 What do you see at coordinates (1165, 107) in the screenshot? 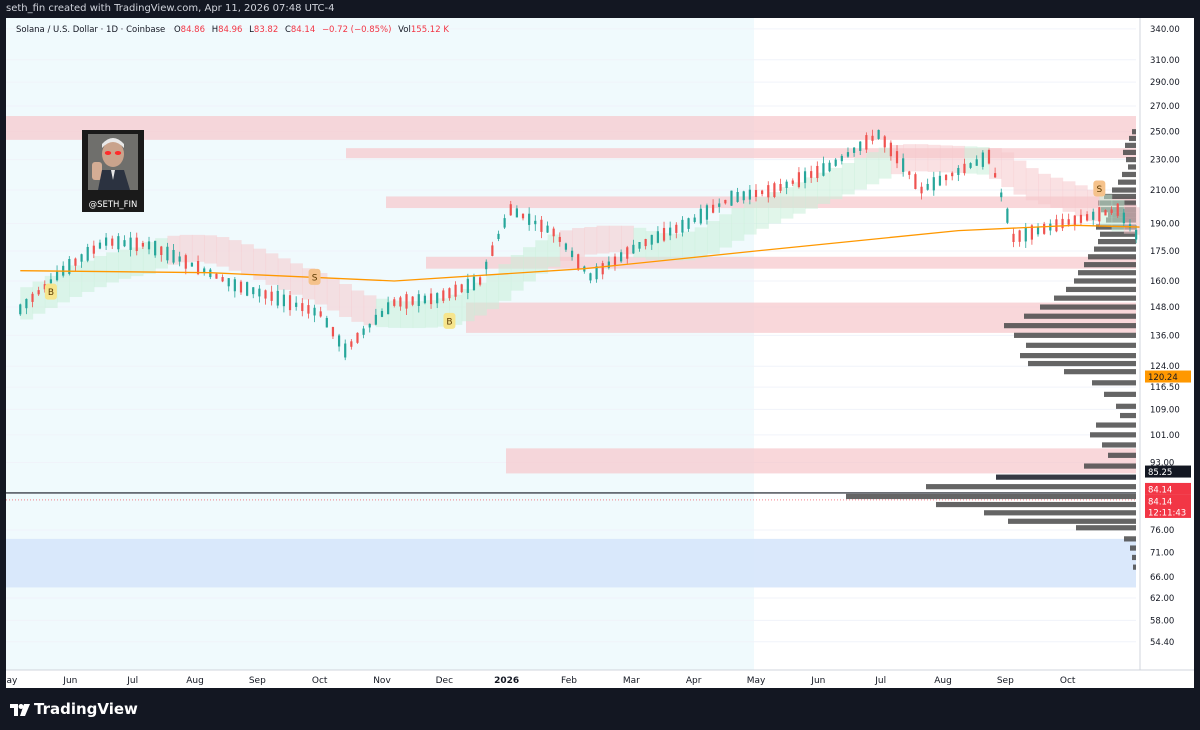
I see `price-axis-tick: 270.00` at bounding box center [1165, 107].